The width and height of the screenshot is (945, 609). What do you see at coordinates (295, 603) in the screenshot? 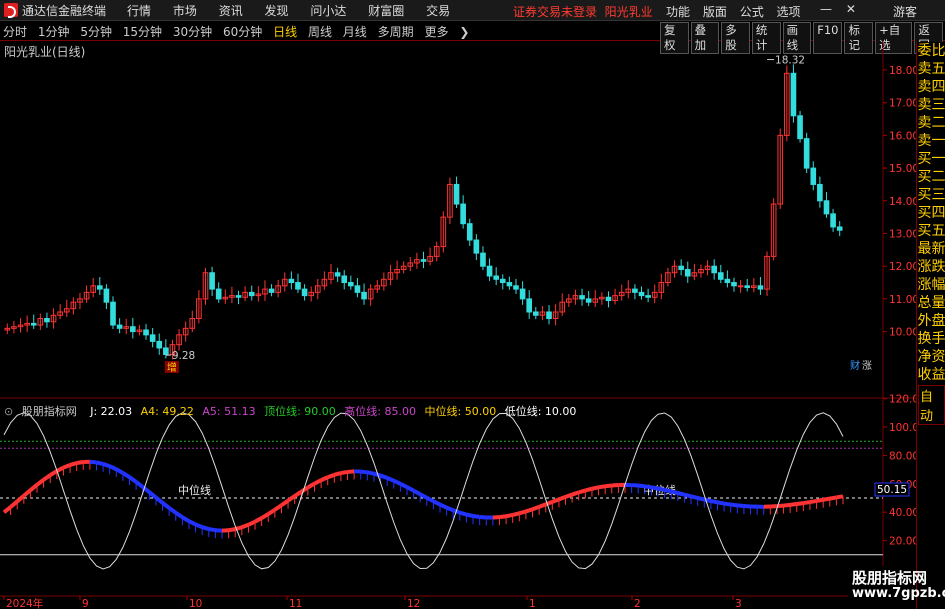
I see `date-label: 11` at bounding box center [295, 603].